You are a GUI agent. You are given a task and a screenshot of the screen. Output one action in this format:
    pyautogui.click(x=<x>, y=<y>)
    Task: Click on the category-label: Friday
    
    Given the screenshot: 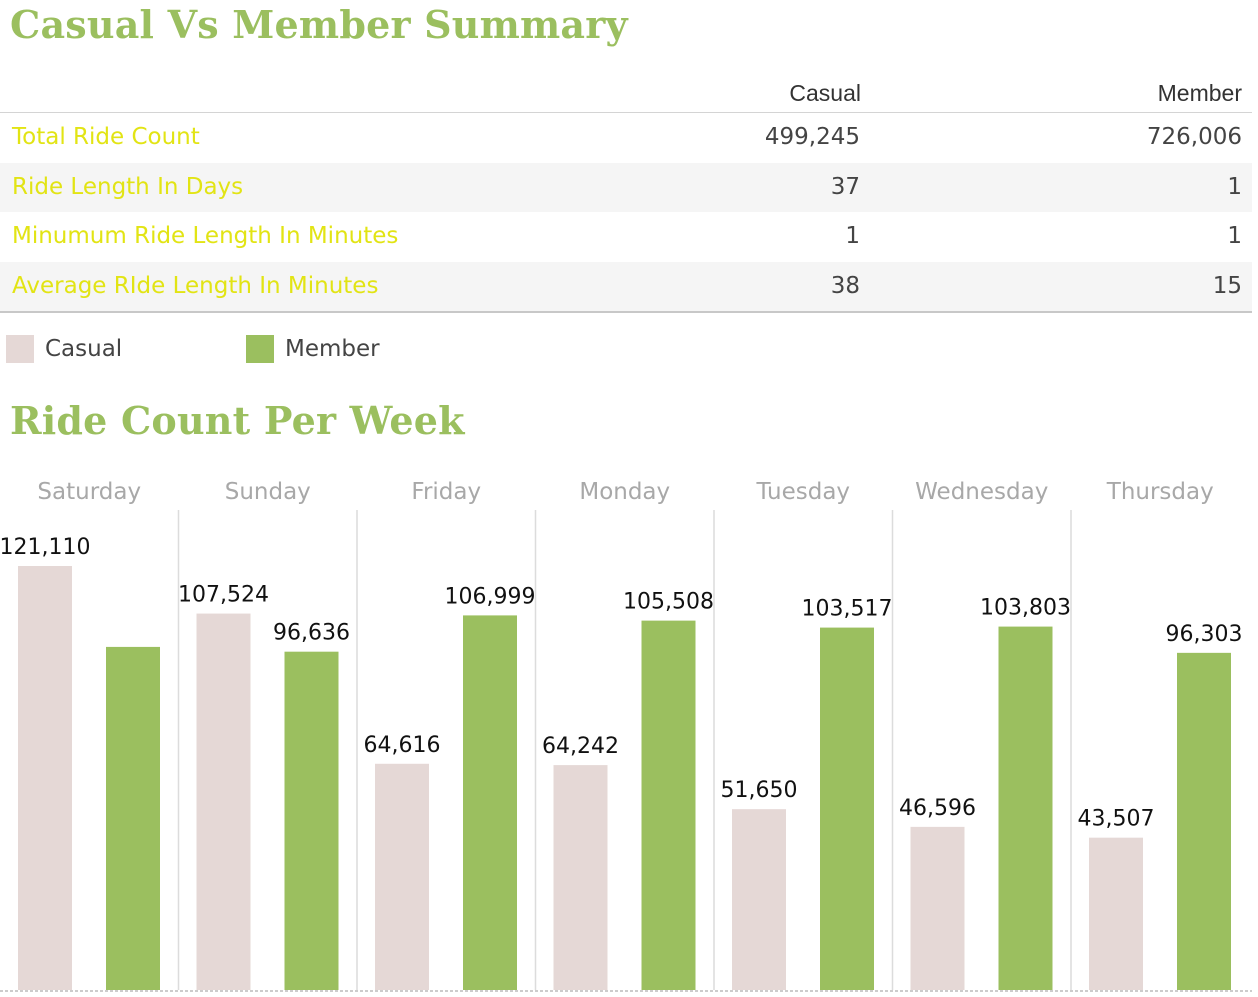 What is the action you would take?
    pyautogui.click(x=446, y=492)
    